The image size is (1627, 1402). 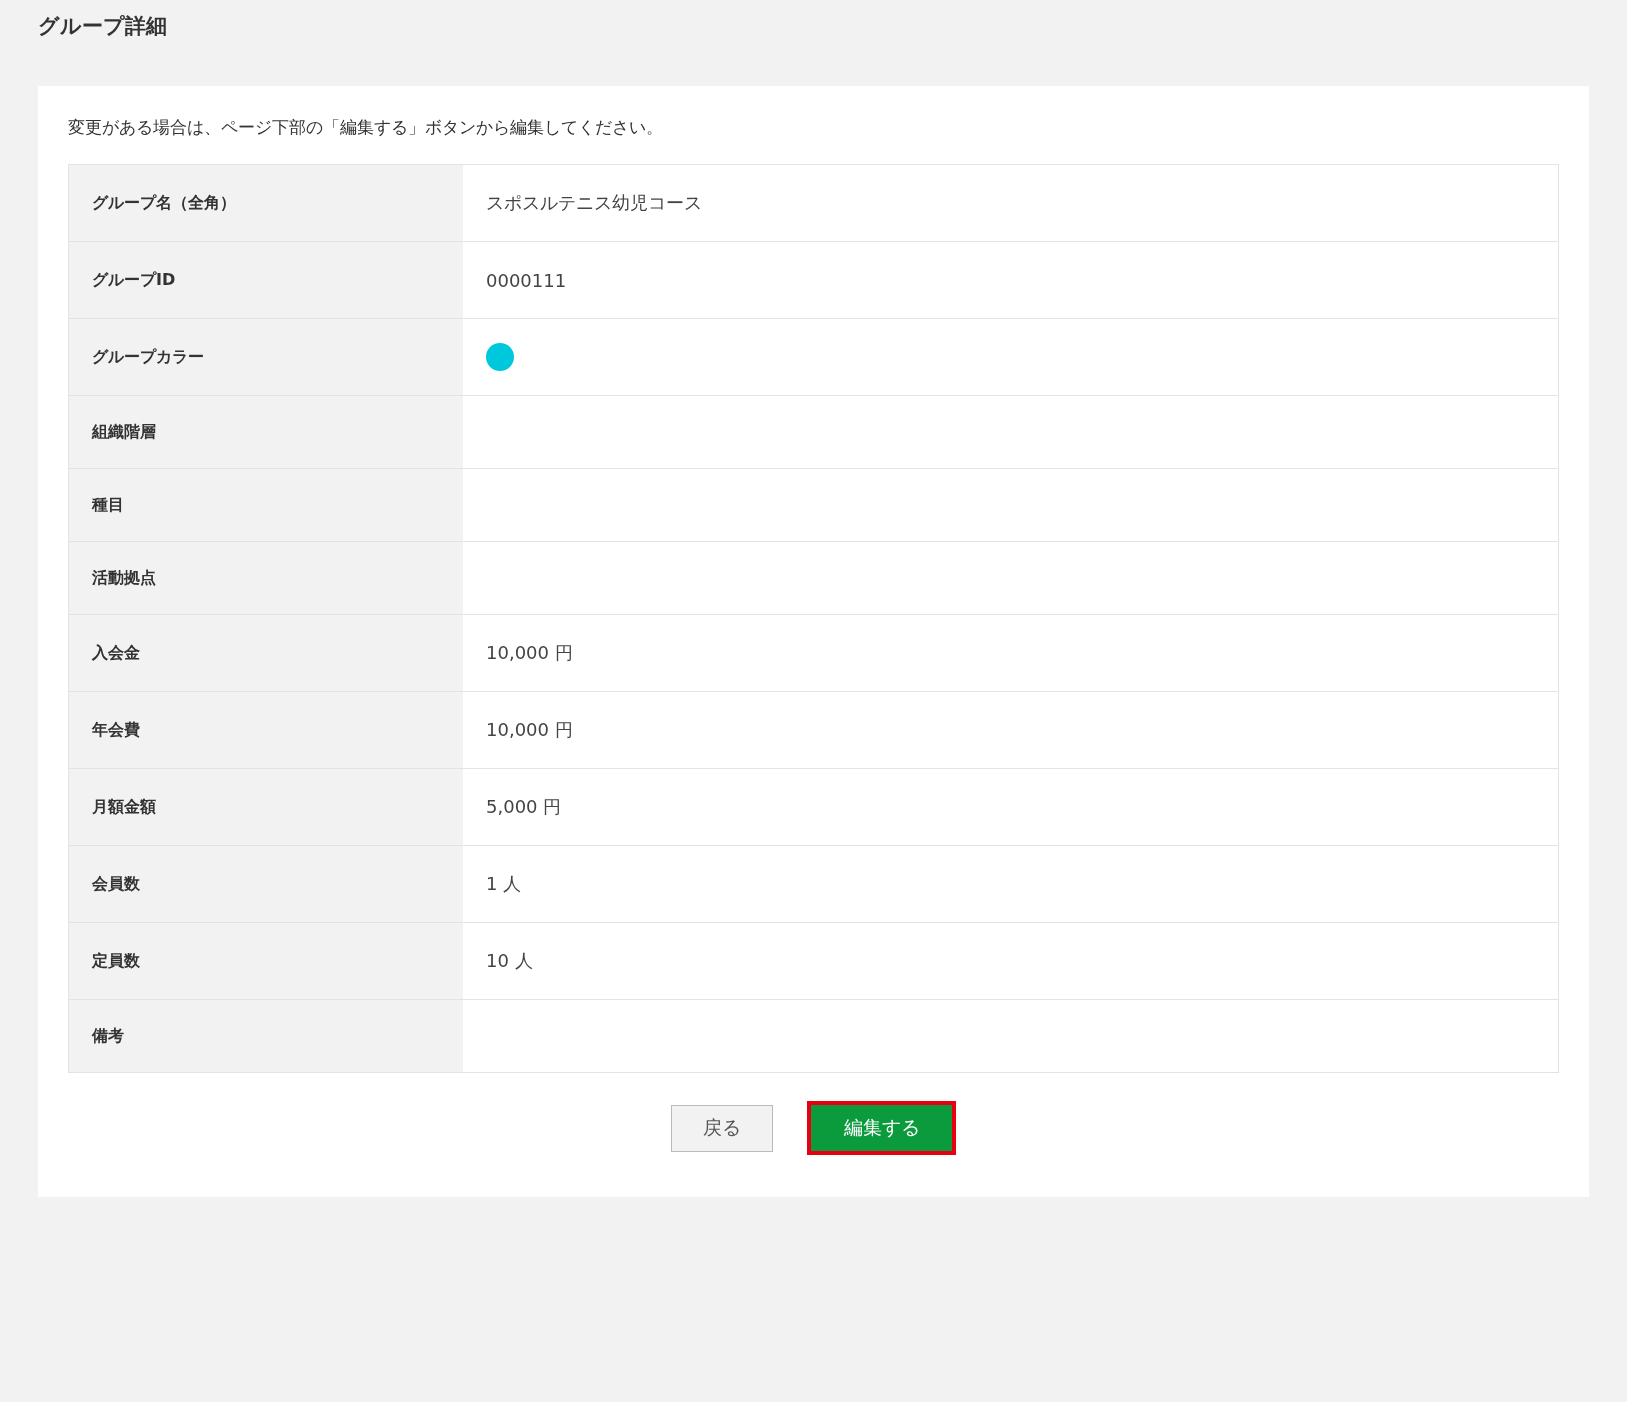 What do you see at coordinates (266, 961) in the screenshot?
I see `field-label: 定員数` at bounding box center [266, 961].